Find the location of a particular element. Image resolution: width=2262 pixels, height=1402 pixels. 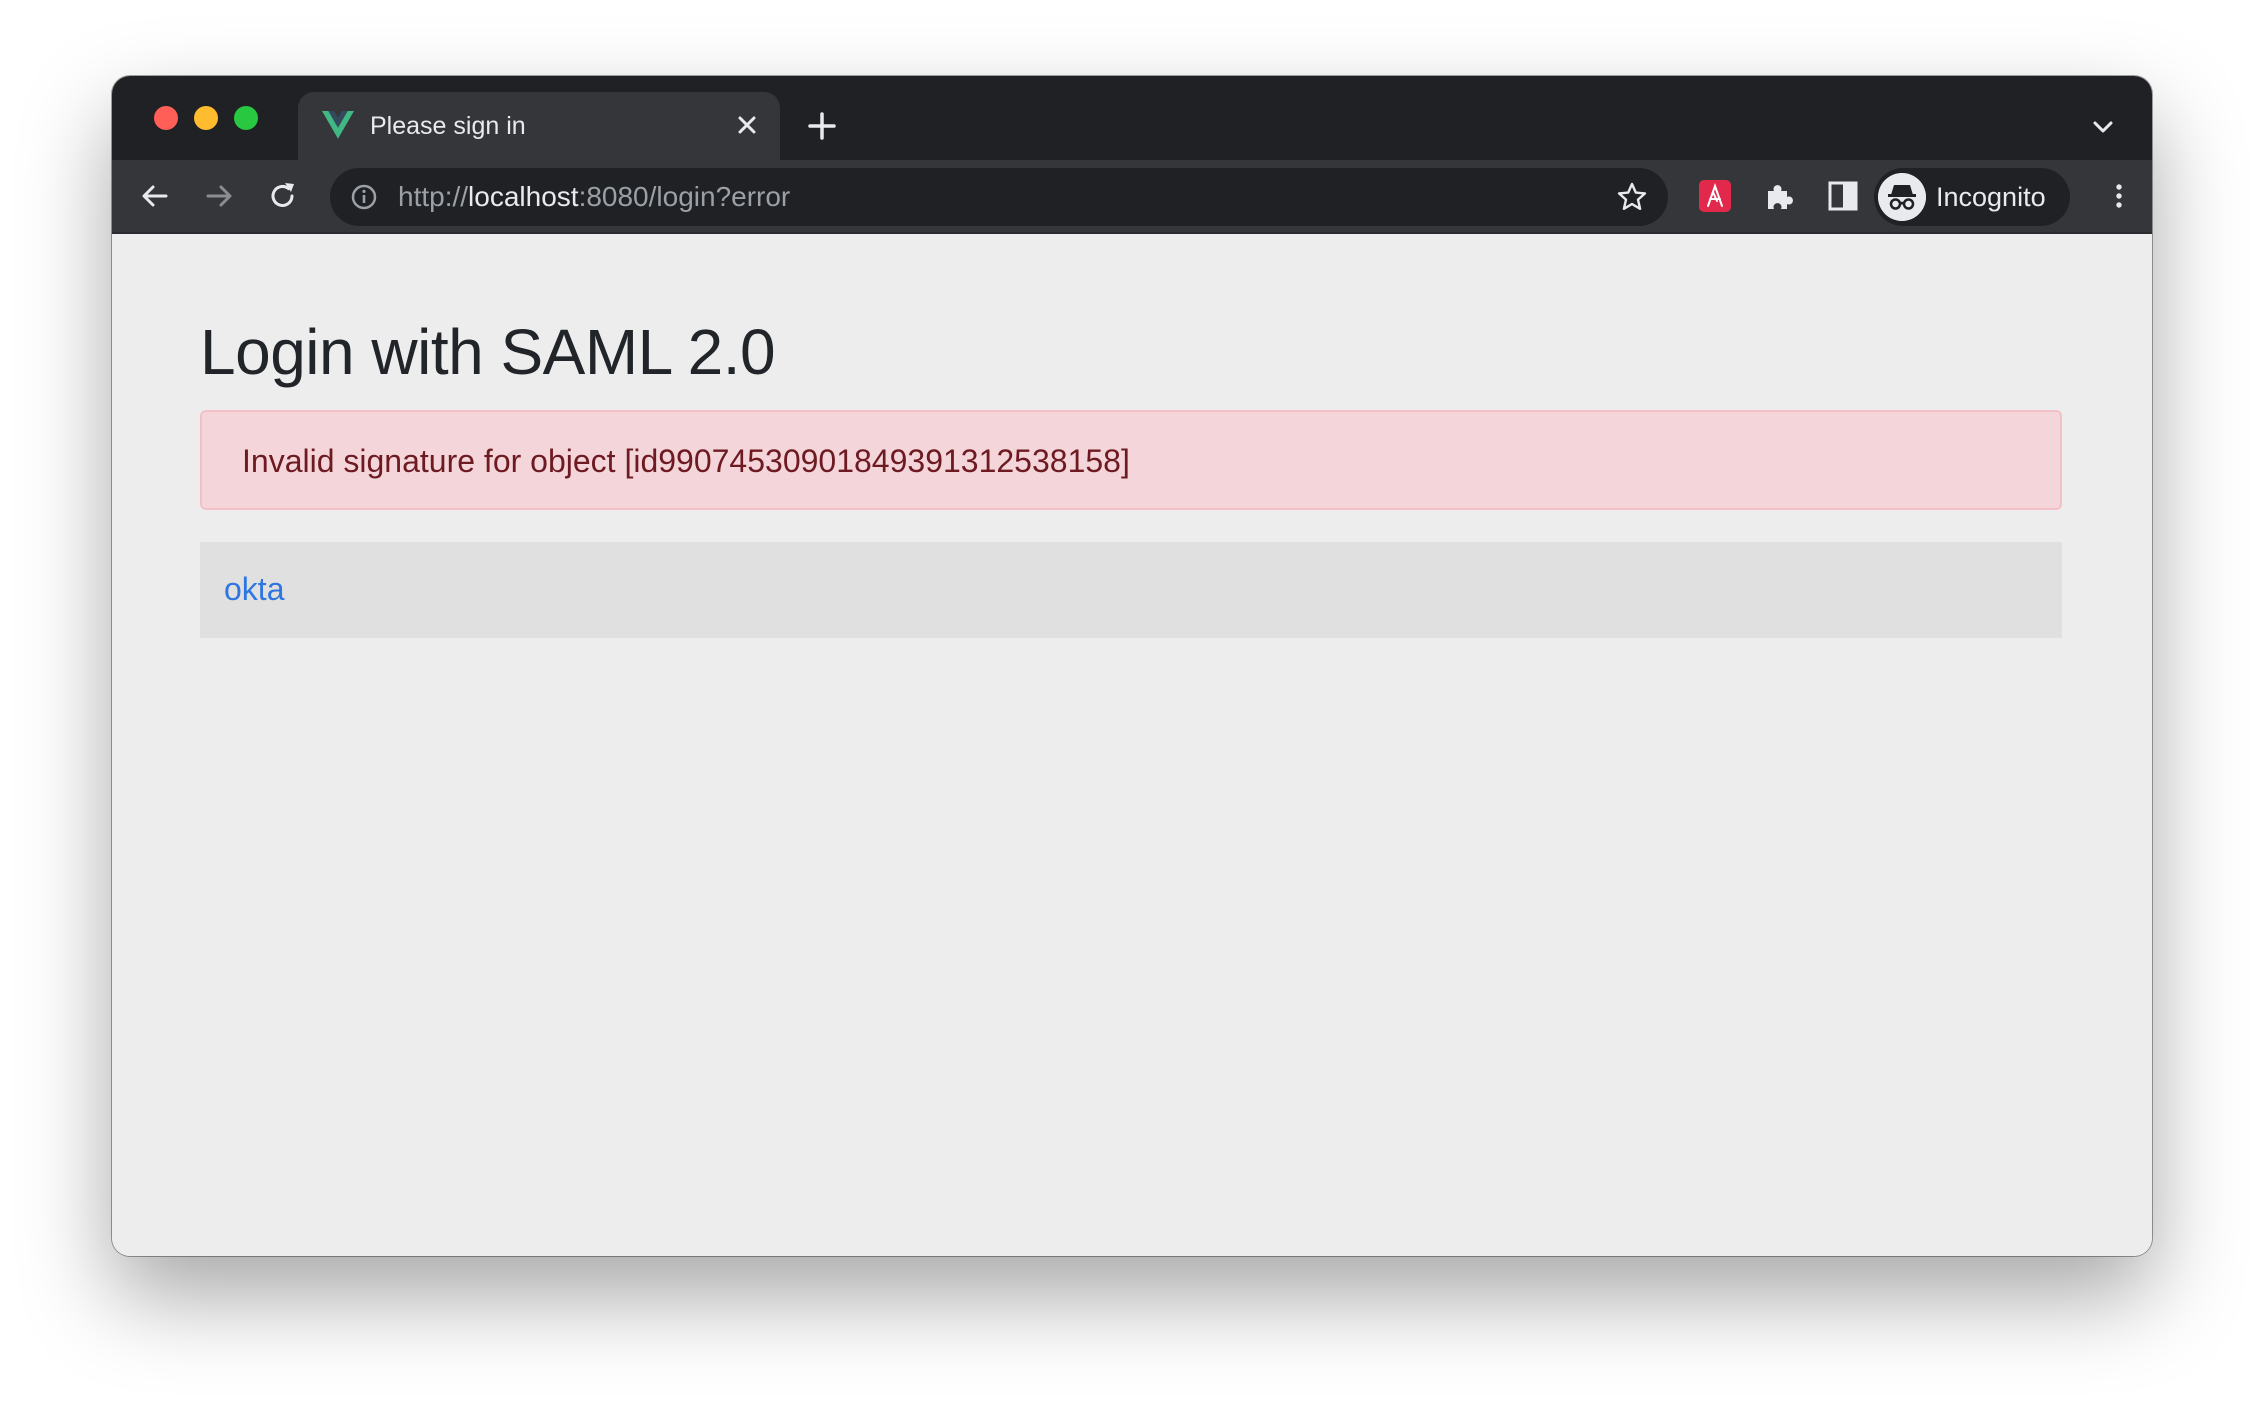

extension-icon is located at coordinates (1715, 196).